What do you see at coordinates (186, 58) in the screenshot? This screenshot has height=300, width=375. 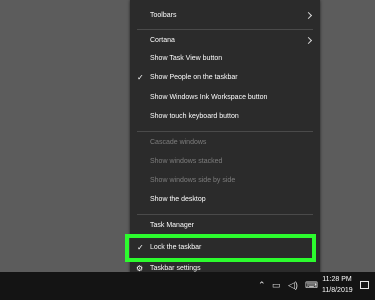 I see `menu-item-label: Show Task View button` at bounding box center [186, 58].